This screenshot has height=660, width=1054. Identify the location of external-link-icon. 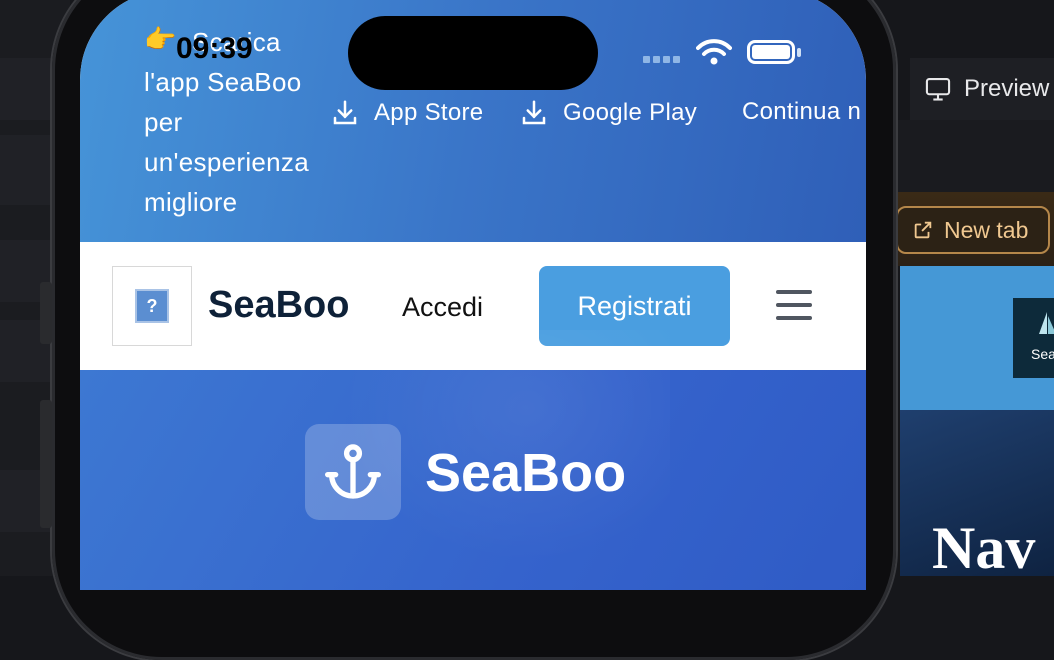
(923, 230).